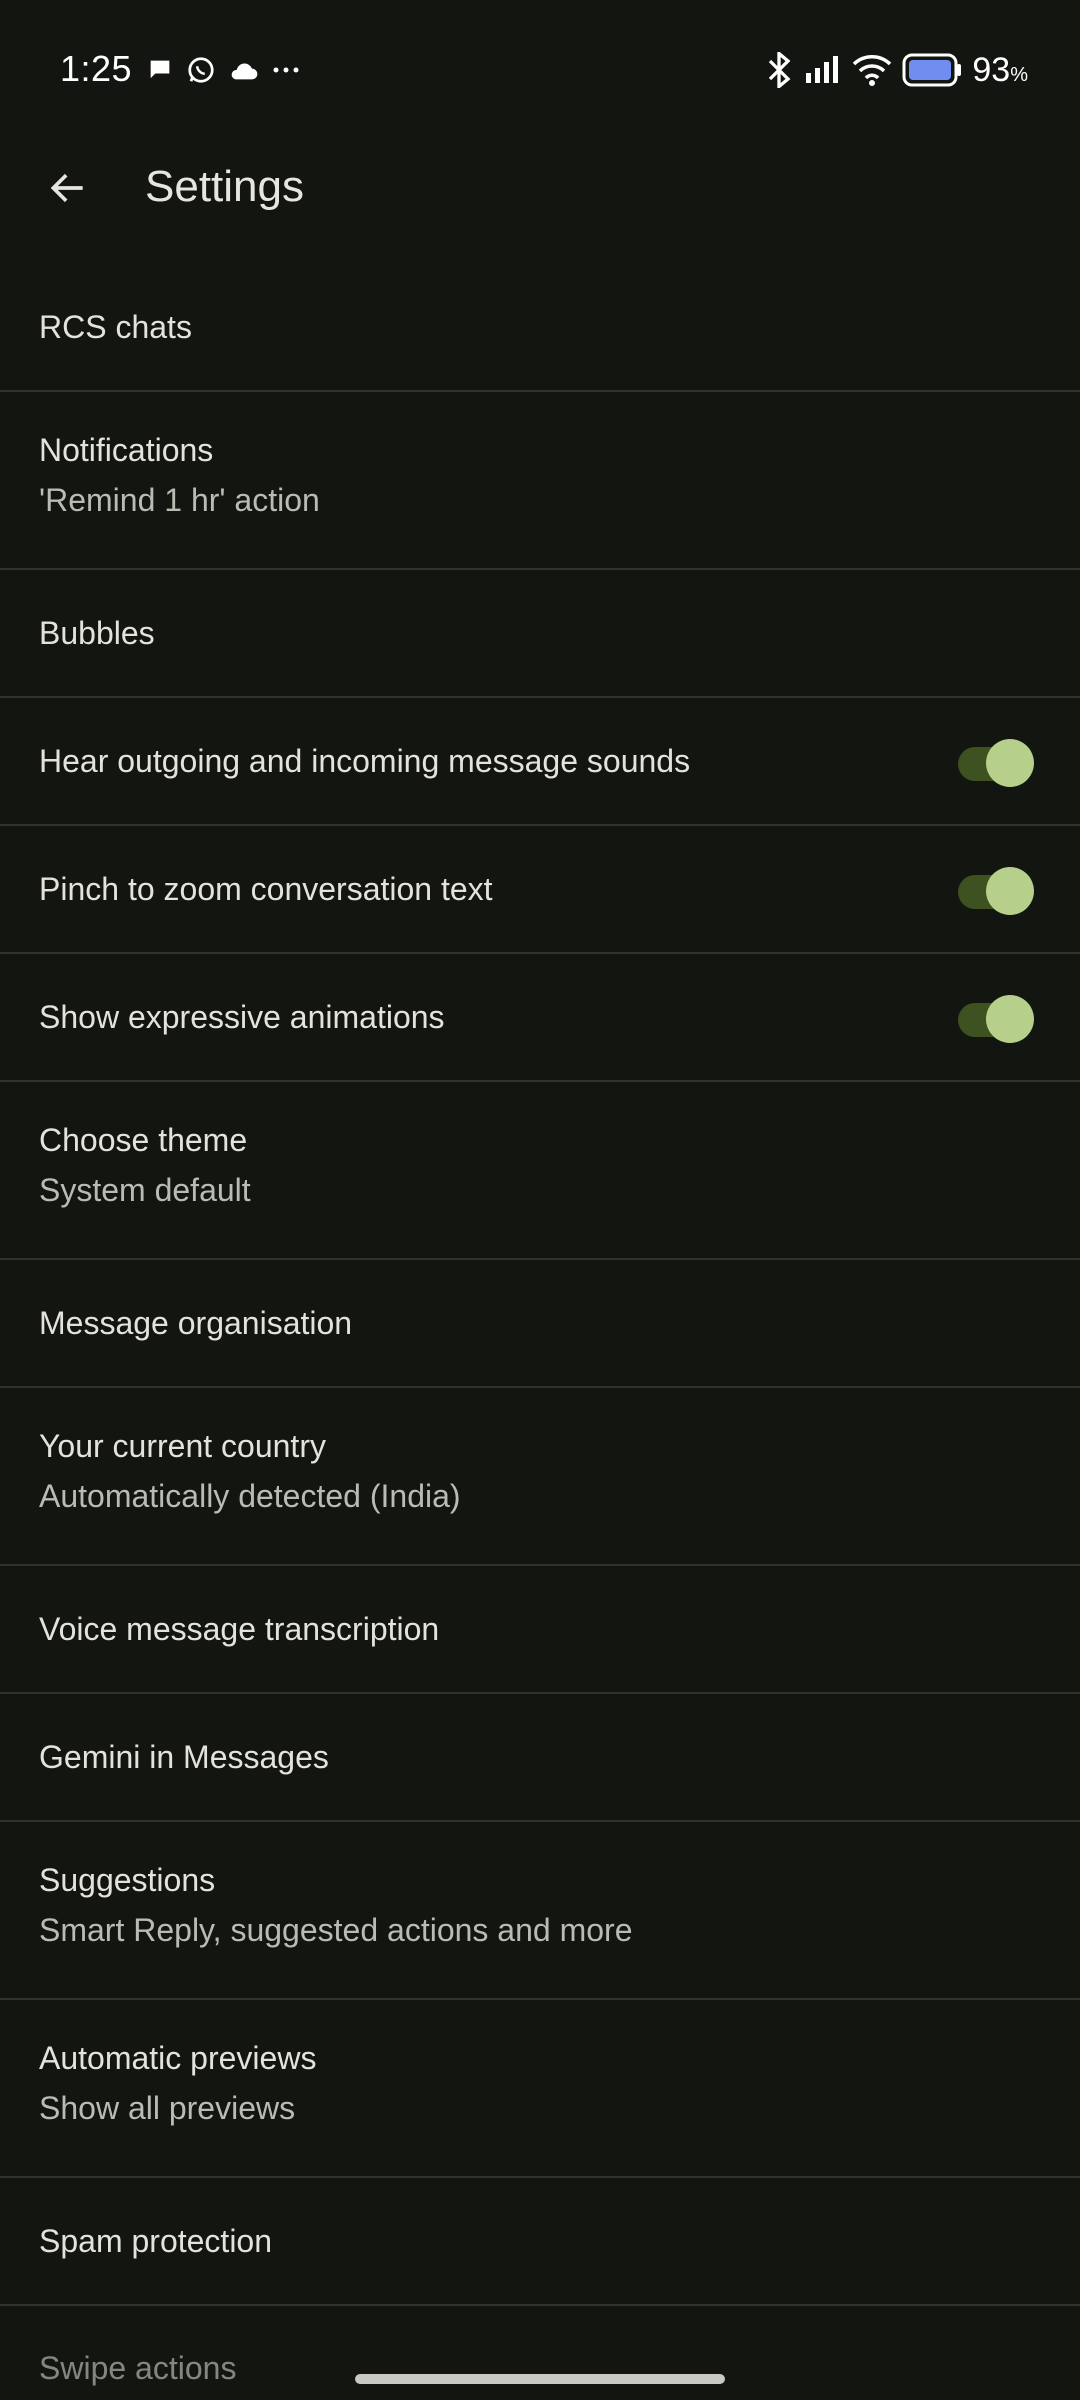  What do you see at coordinates (96, 68) in the screenshot?
I see `status-time: 1:25` at bounding box center [96, 68].